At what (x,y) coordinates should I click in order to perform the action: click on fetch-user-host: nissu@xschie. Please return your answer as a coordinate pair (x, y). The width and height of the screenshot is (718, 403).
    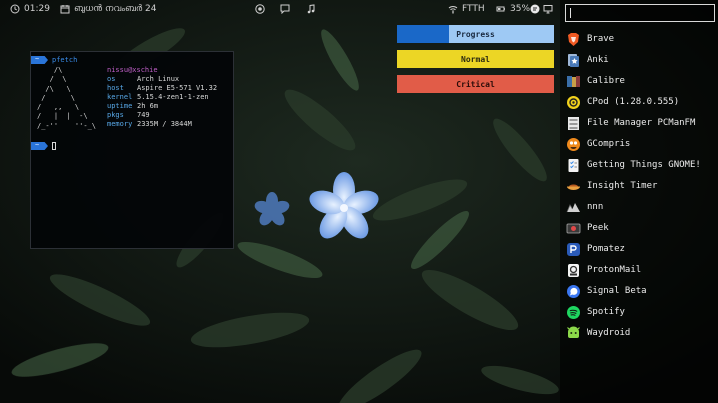
    Looking at the image, I should click on (132, 70).